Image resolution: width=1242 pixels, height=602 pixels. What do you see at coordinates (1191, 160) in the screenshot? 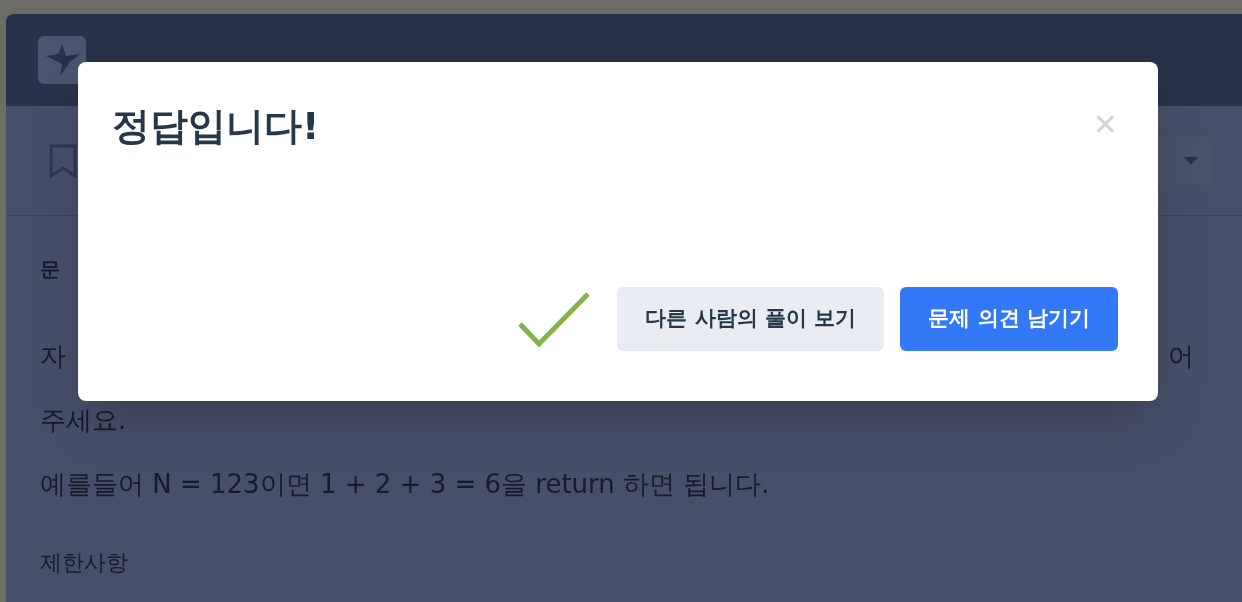
I see `caret-icon` at bounding box center [1191, 160].